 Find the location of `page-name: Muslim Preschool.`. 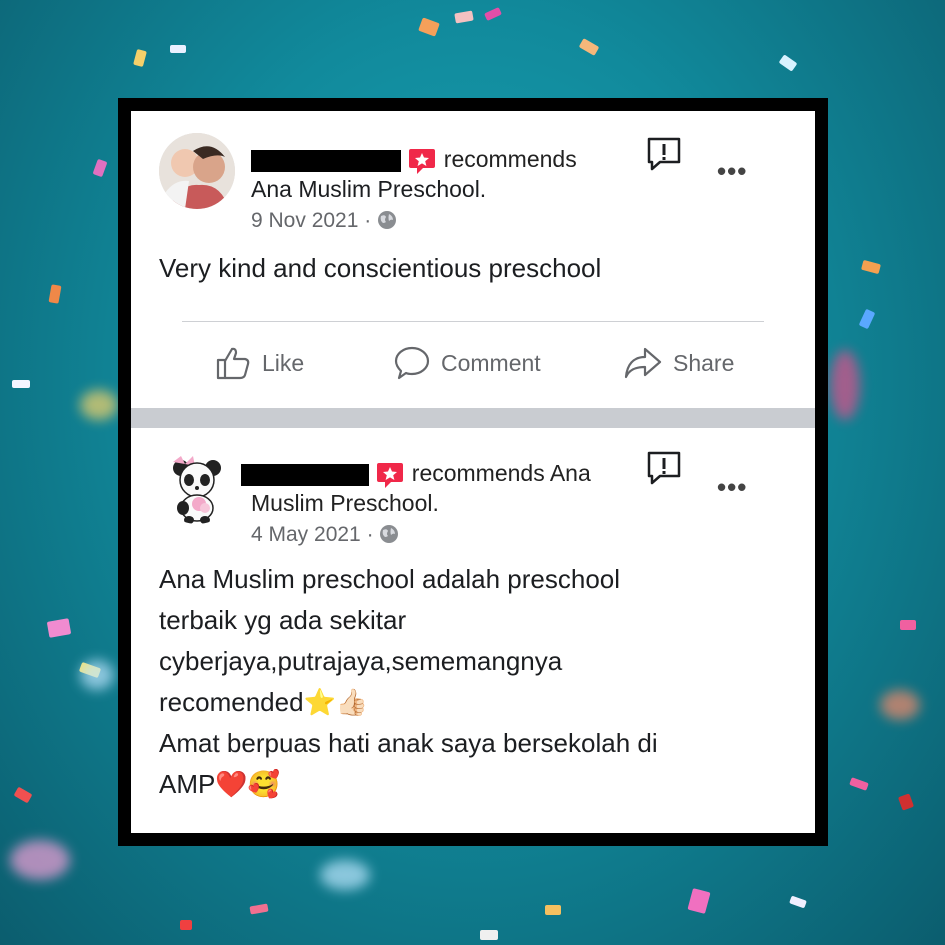

page-name: Muslim Preschool. is located at coordinates (345, 503).